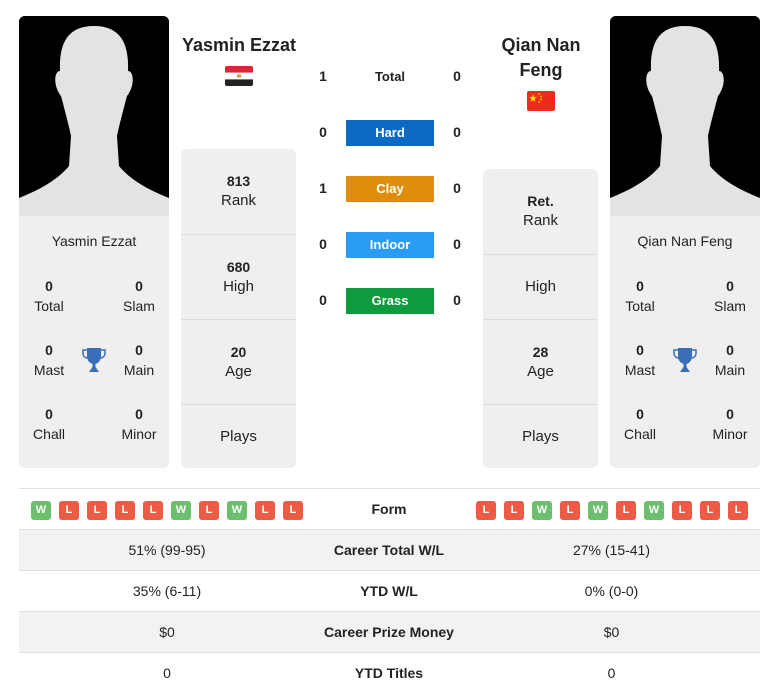 The image size is (779, 699). What do you see at coordinates (541, 58) in the screenshot?
I see `player2-heading: Qian Nan Feng` at bounding box center [541, 58].